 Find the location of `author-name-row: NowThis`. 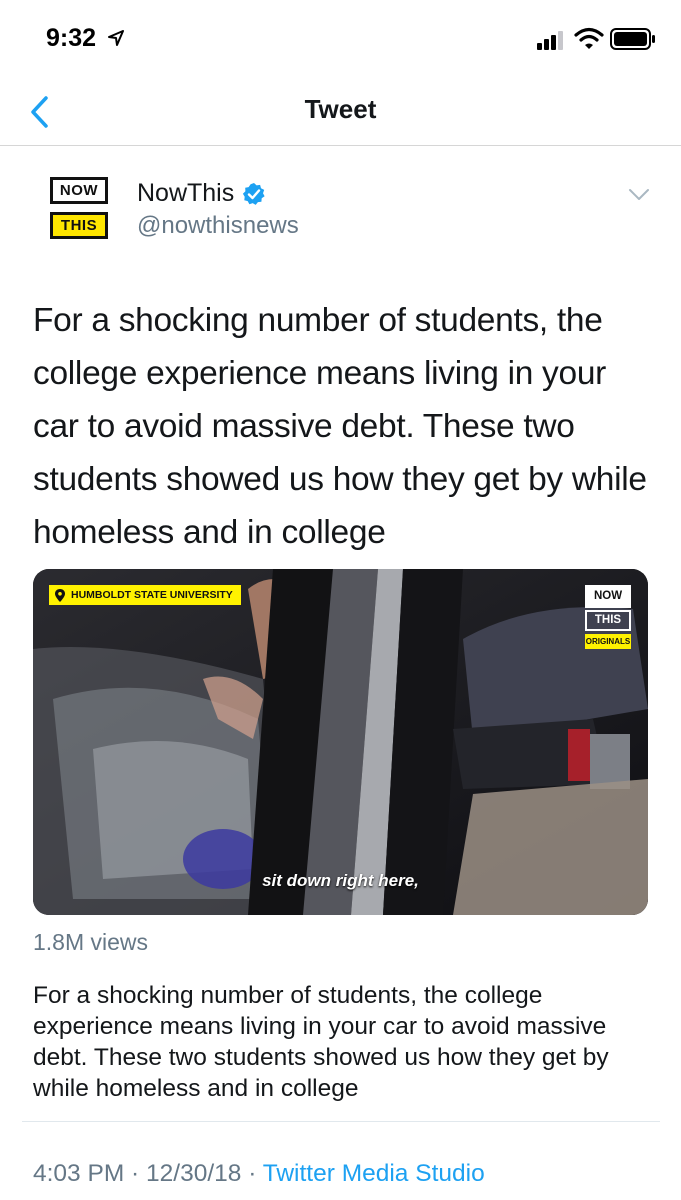

author-name-row: NowThis is located at coordinates (201, 193).